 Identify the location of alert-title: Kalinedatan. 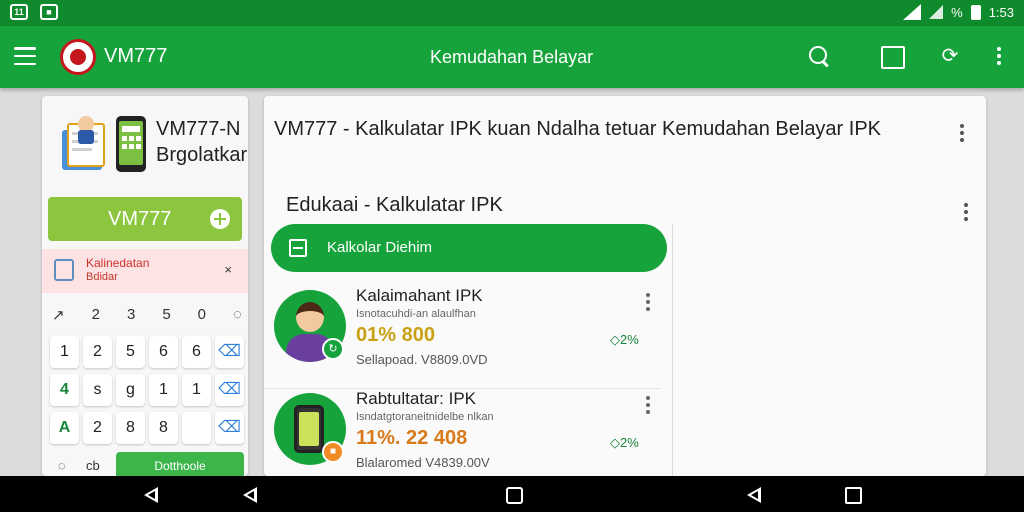
(118, 263).